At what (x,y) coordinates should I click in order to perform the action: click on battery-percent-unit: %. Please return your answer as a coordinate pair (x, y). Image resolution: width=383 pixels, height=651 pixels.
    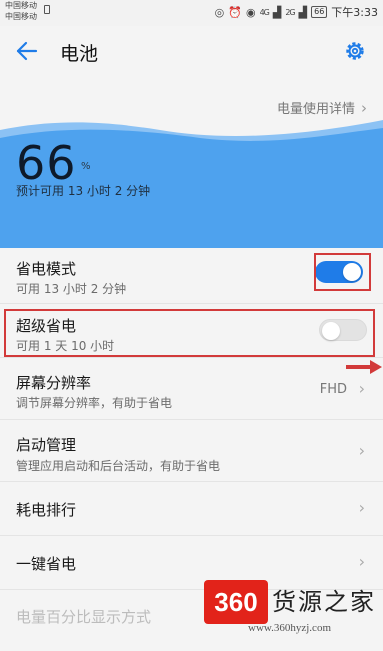
    Looking at the image, I should click on (86, 166).